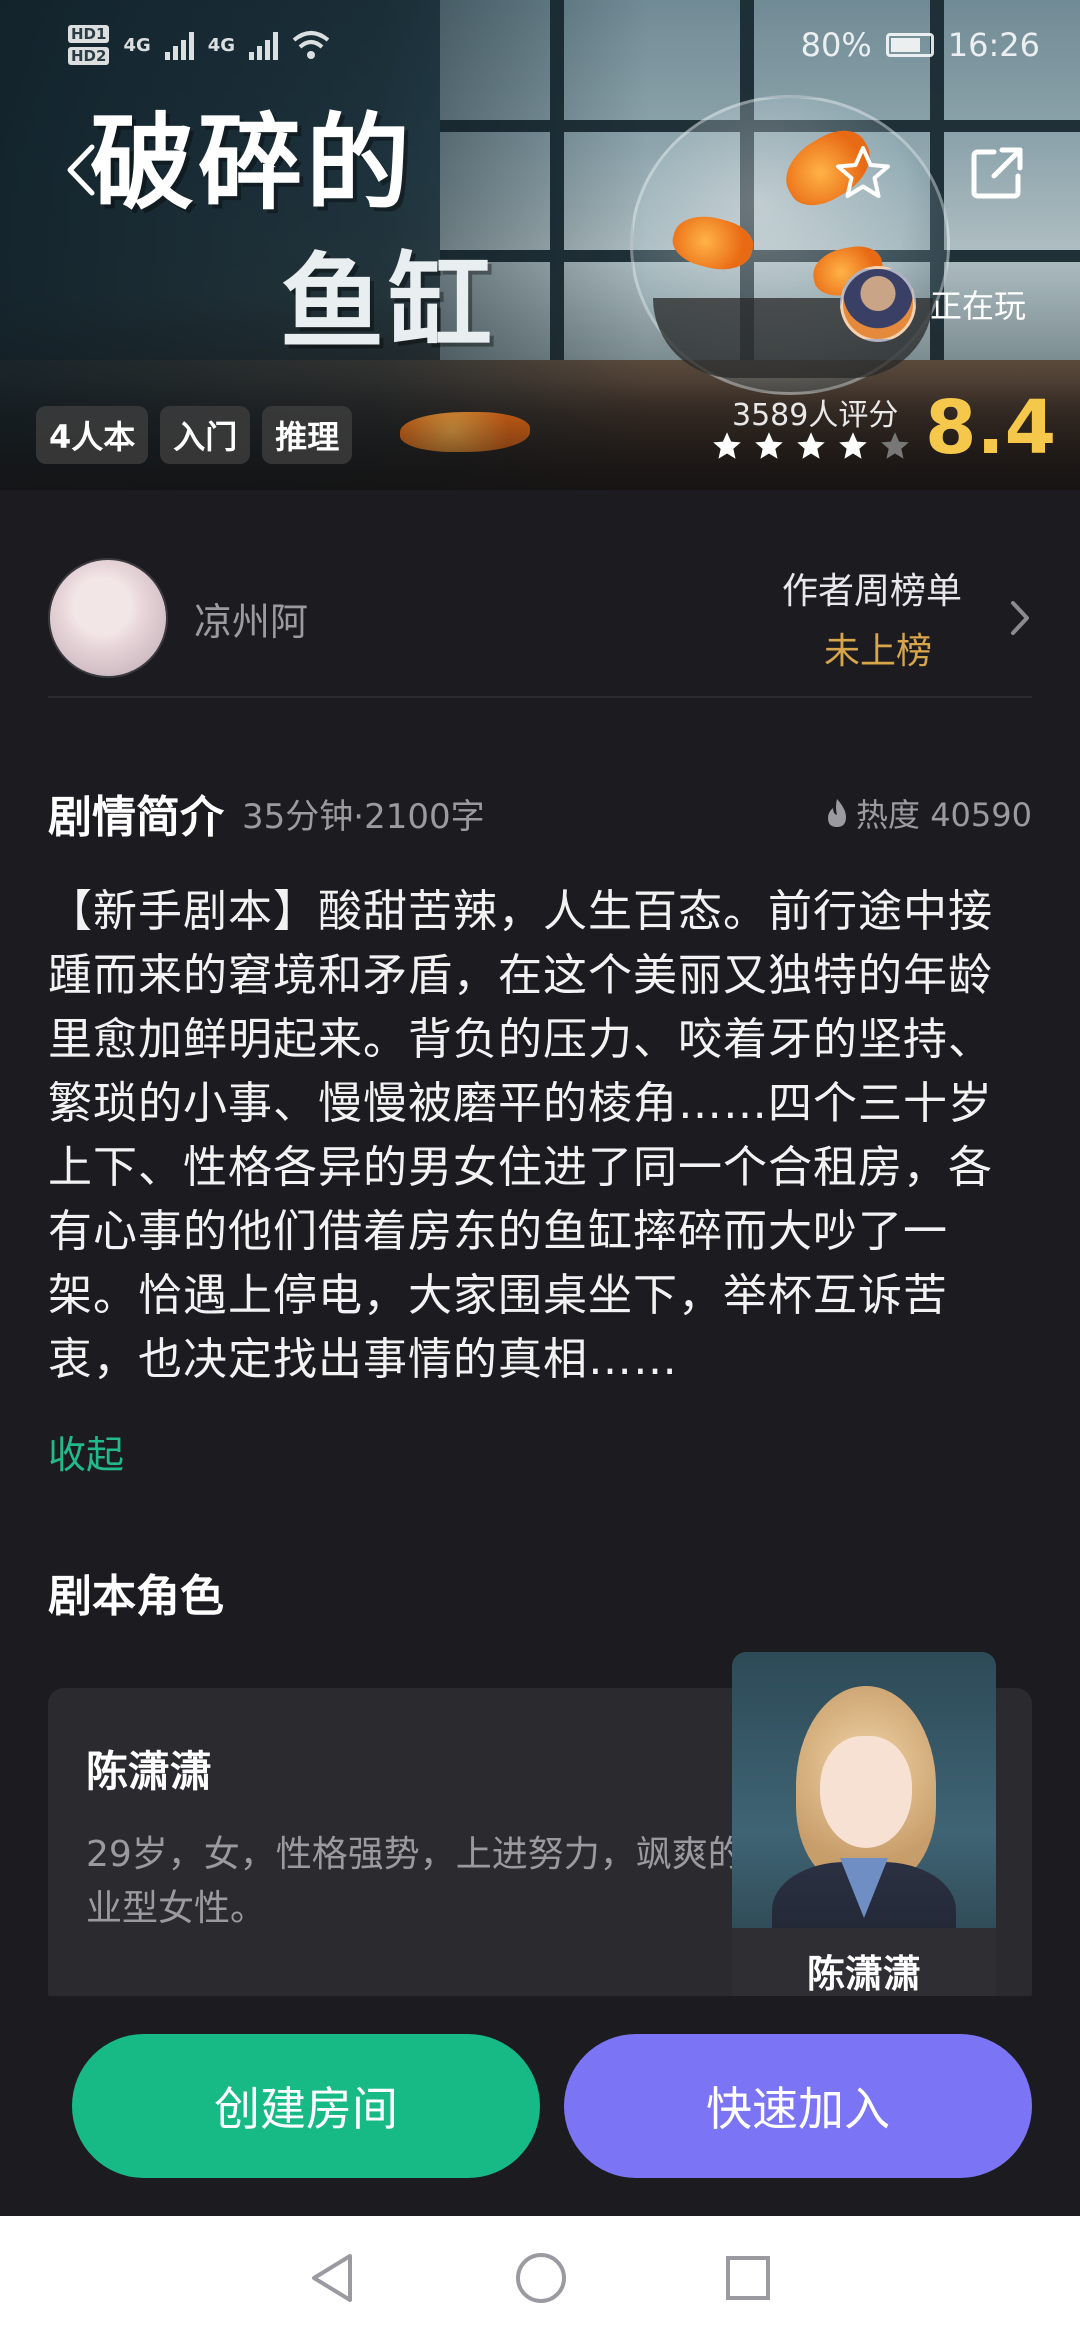 This screenshot has height=2340, width=1080. I want to click on heat-indicator: 热度 40590, so click(928, 813).